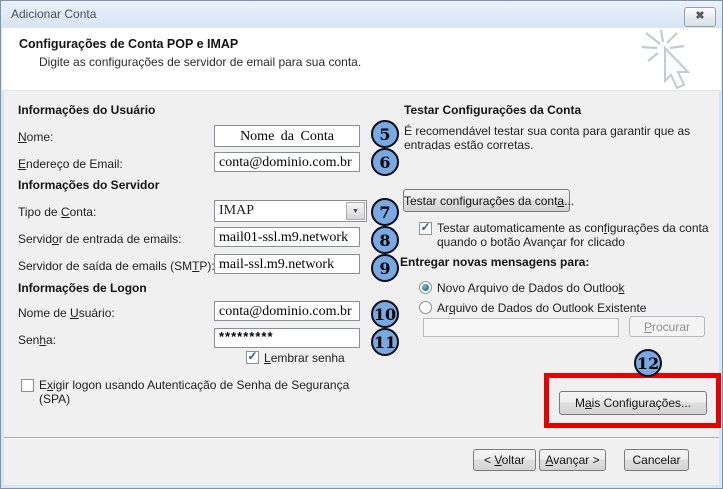 This screenshot has width=723, height=489. What do you see at coordinates (87, 110) in the screenshot?
I see `section-user-info: Informações do Usuário` at bounding box center [87, 110].